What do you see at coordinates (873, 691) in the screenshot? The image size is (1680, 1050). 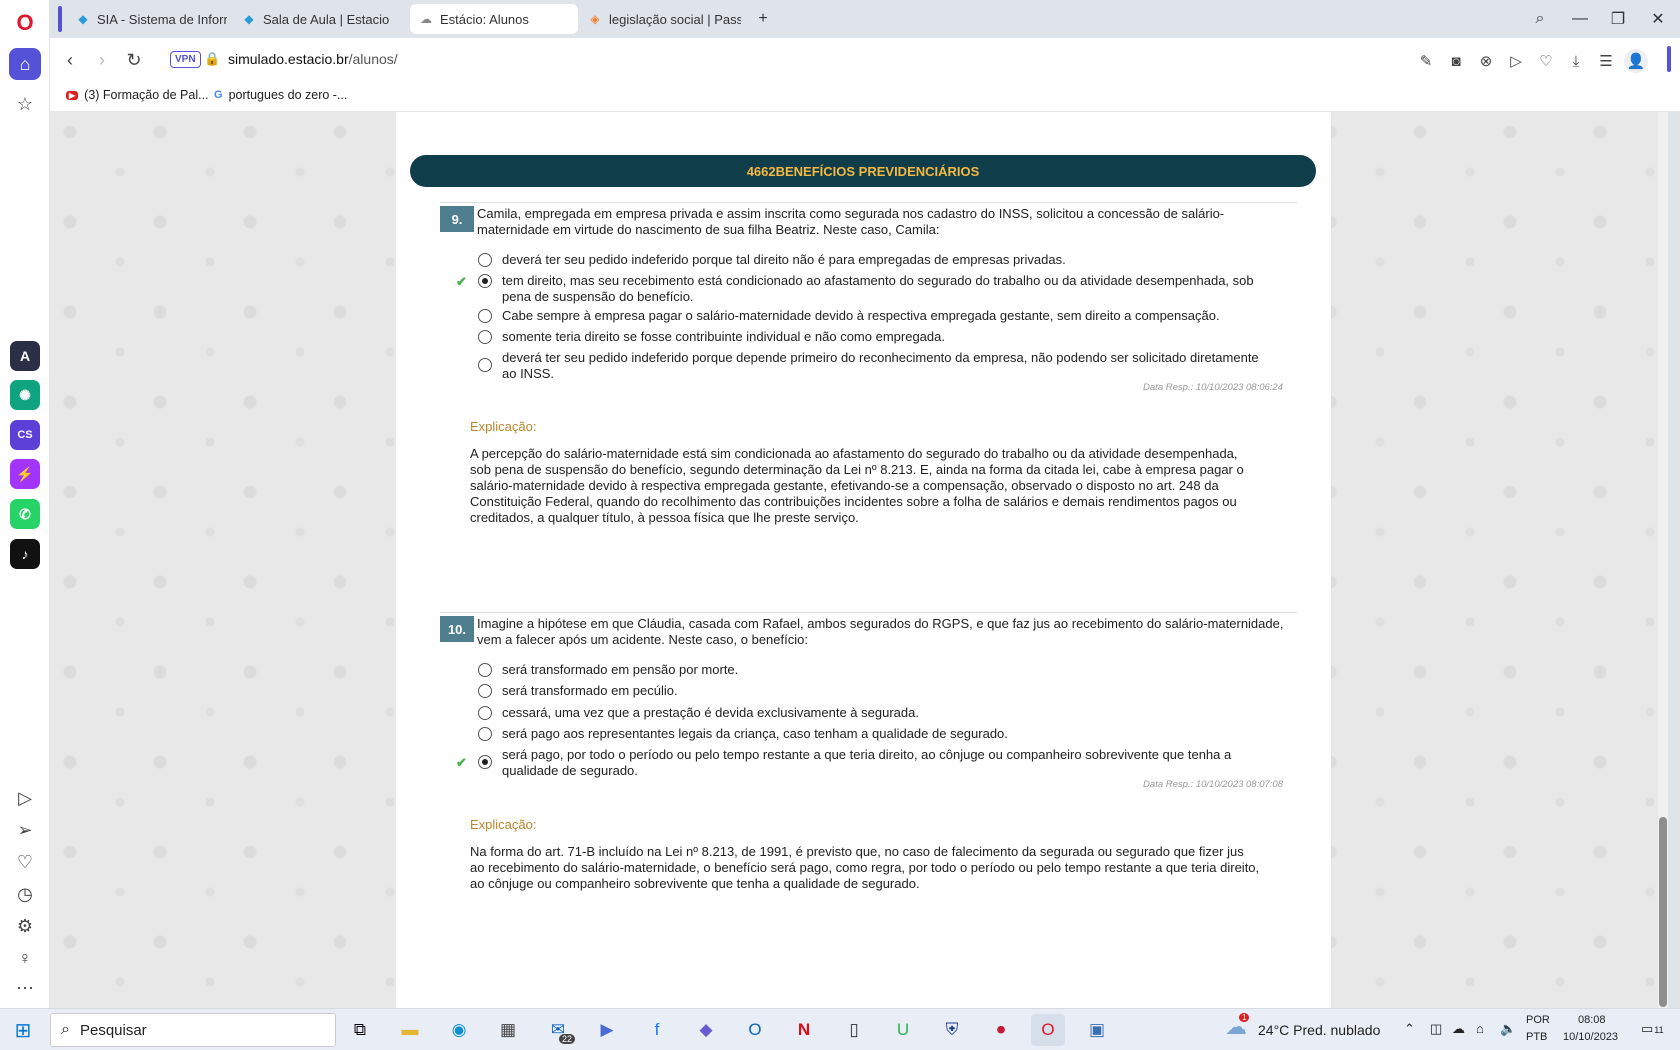 I see `option-b: será transformado em pecúlio.` at bounding box center [873, 691].